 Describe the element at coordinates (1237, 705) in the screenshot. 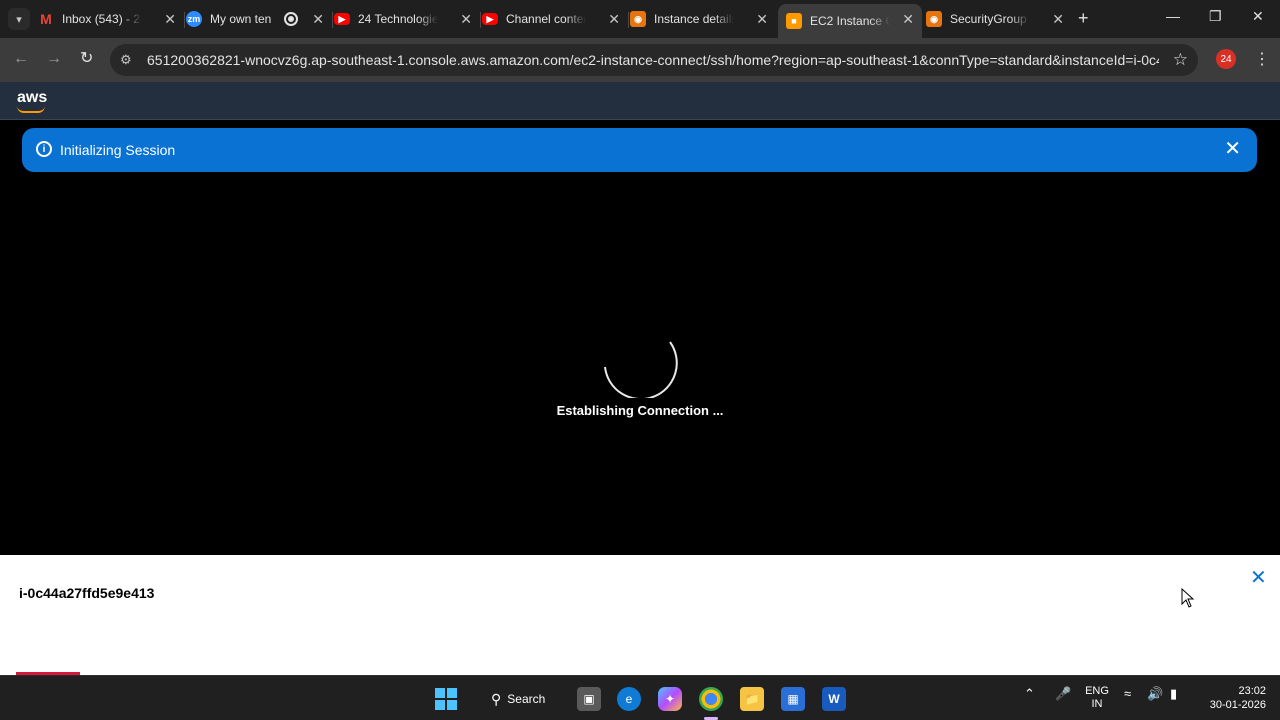

I see `clock-date: 30-01-2026` at that location.